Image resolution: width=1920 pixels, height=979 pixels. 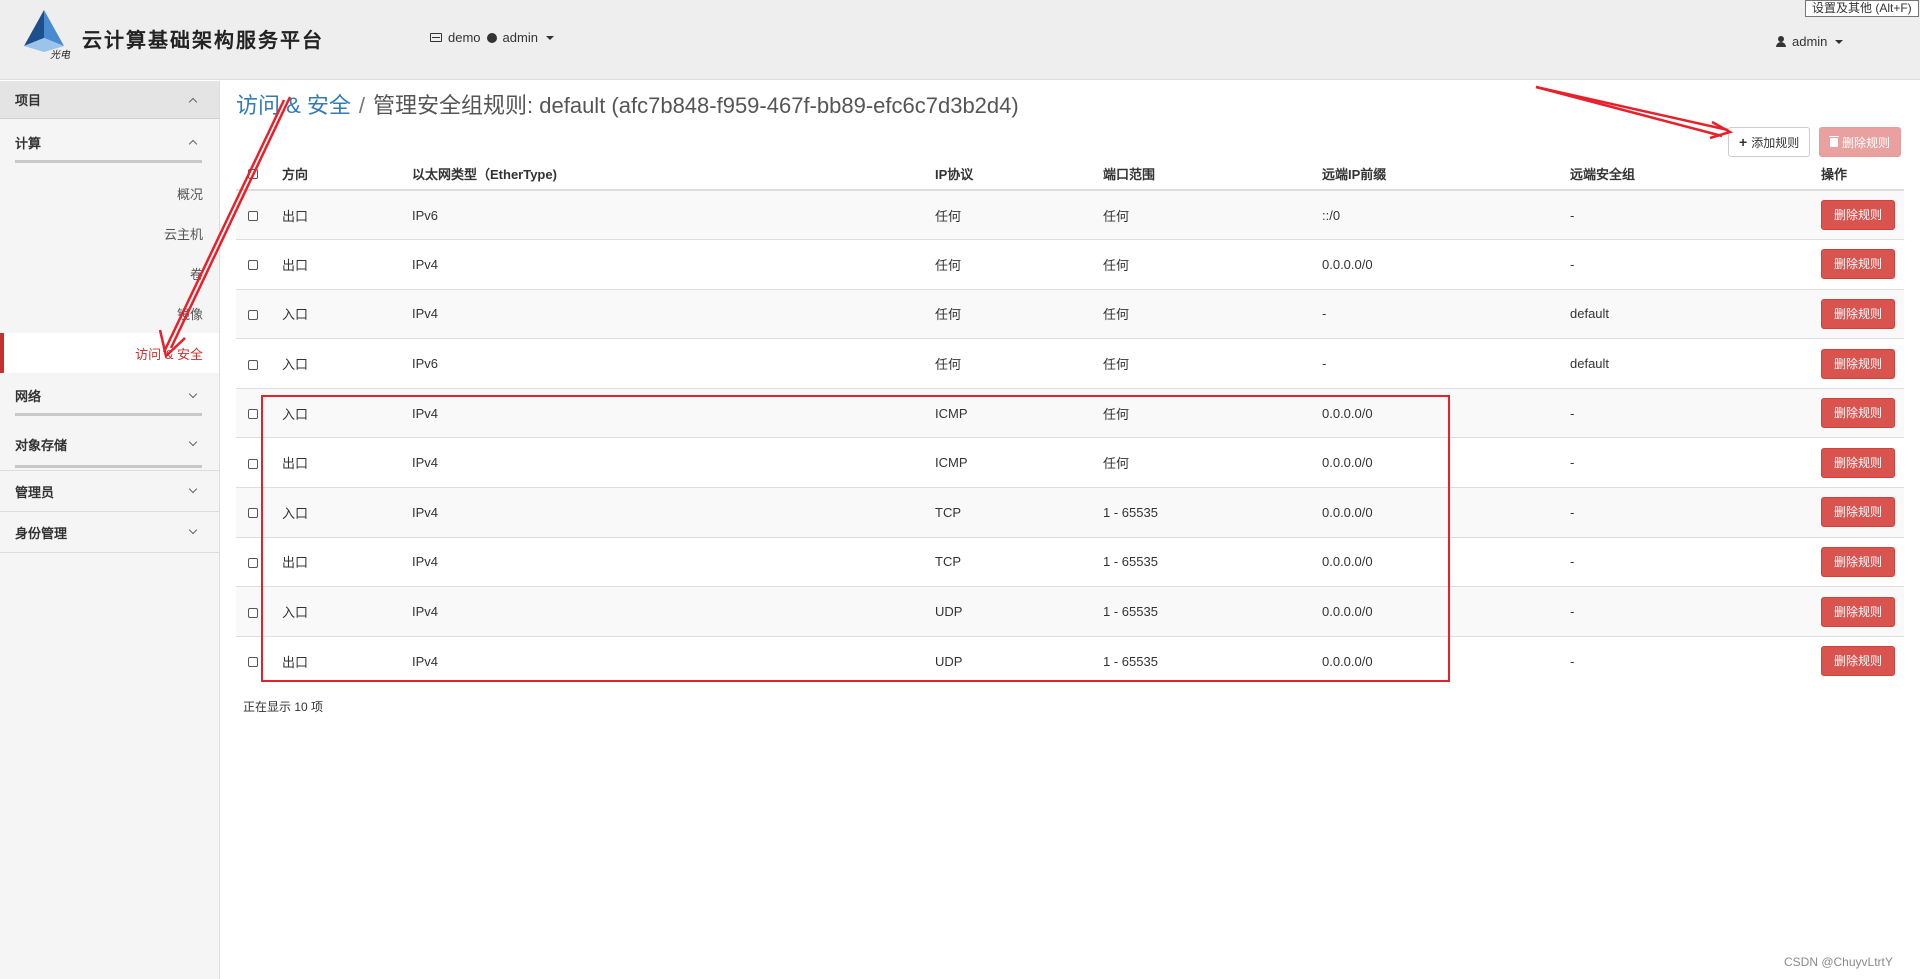 I want to click on sidebar-section-network: 网络, so click(x=109, y=395).